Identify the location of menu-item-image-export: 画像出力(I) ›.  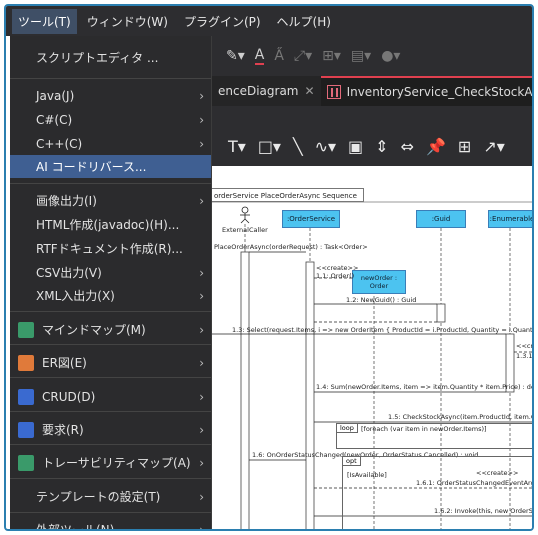
(110, 200).